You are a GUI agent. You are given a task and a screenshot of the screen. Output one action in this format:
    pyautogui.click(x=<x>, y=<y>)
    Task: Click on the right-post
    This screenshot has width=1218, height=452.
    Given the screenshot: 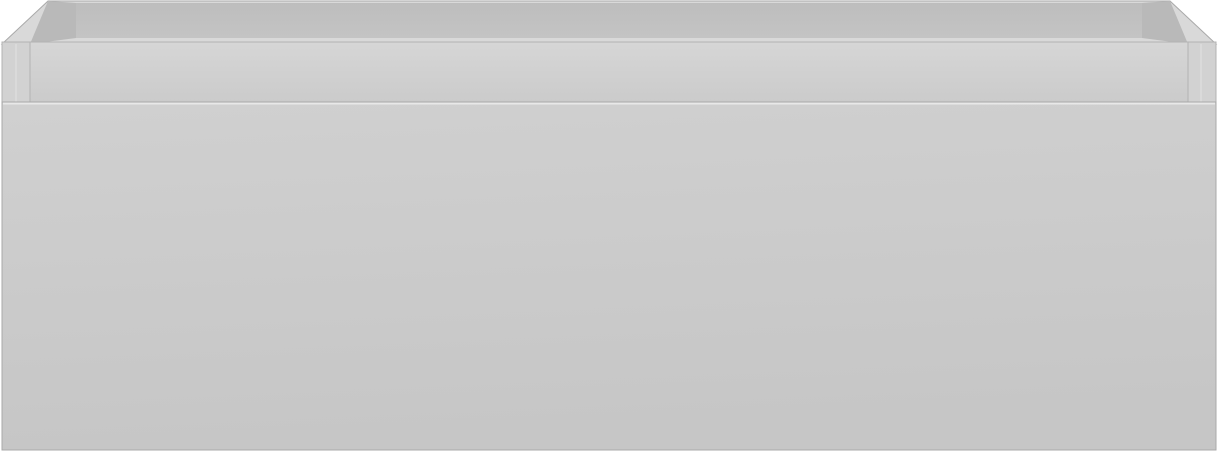 What is the action you would take?
    pyautogui.click(x=1202, y=72)
    